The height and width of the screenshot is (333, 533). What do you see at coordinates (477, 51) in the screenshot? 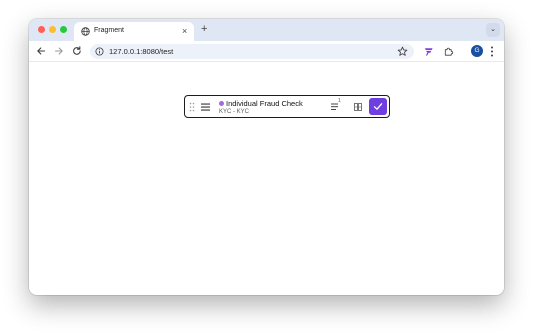
I see `profile-avatar: G` at bounding box center [477, 51].